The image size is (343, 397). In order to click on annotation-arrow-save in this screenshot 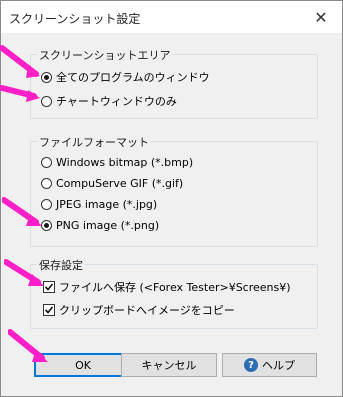, I will do `click(24, 272)`.